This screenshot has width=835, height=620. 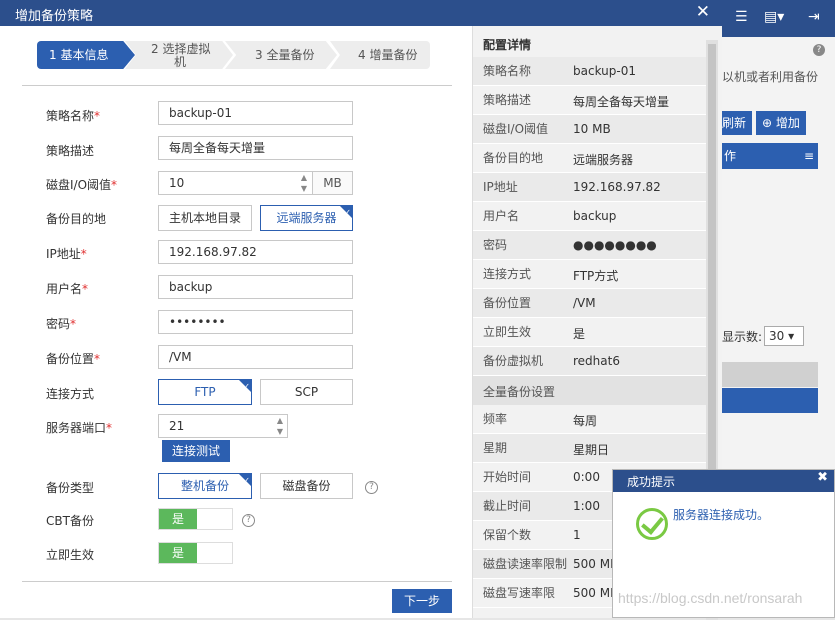 What do you see at coordinates (380, 55) in the screenshot?
I see `wizard-step-incremental: 4 增量备份` at bounding box center [380, 55].